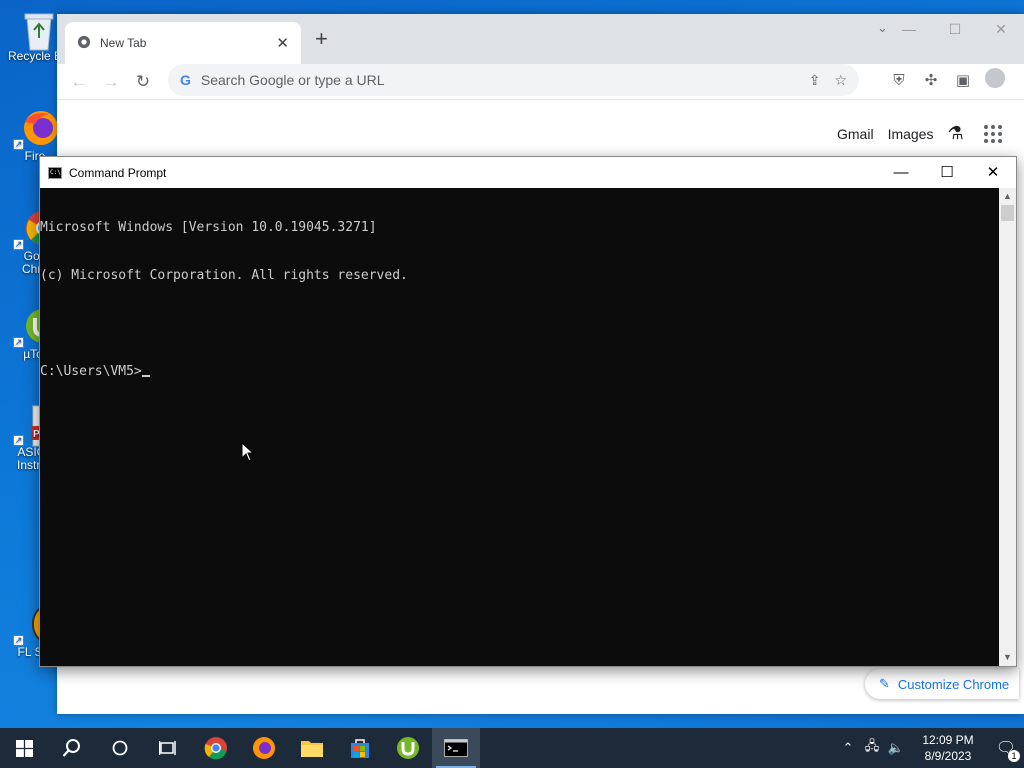  Describe the element at coordinates (1007, 196) in the screenshot. I see `scroll-up-icon: ▲` at that location.